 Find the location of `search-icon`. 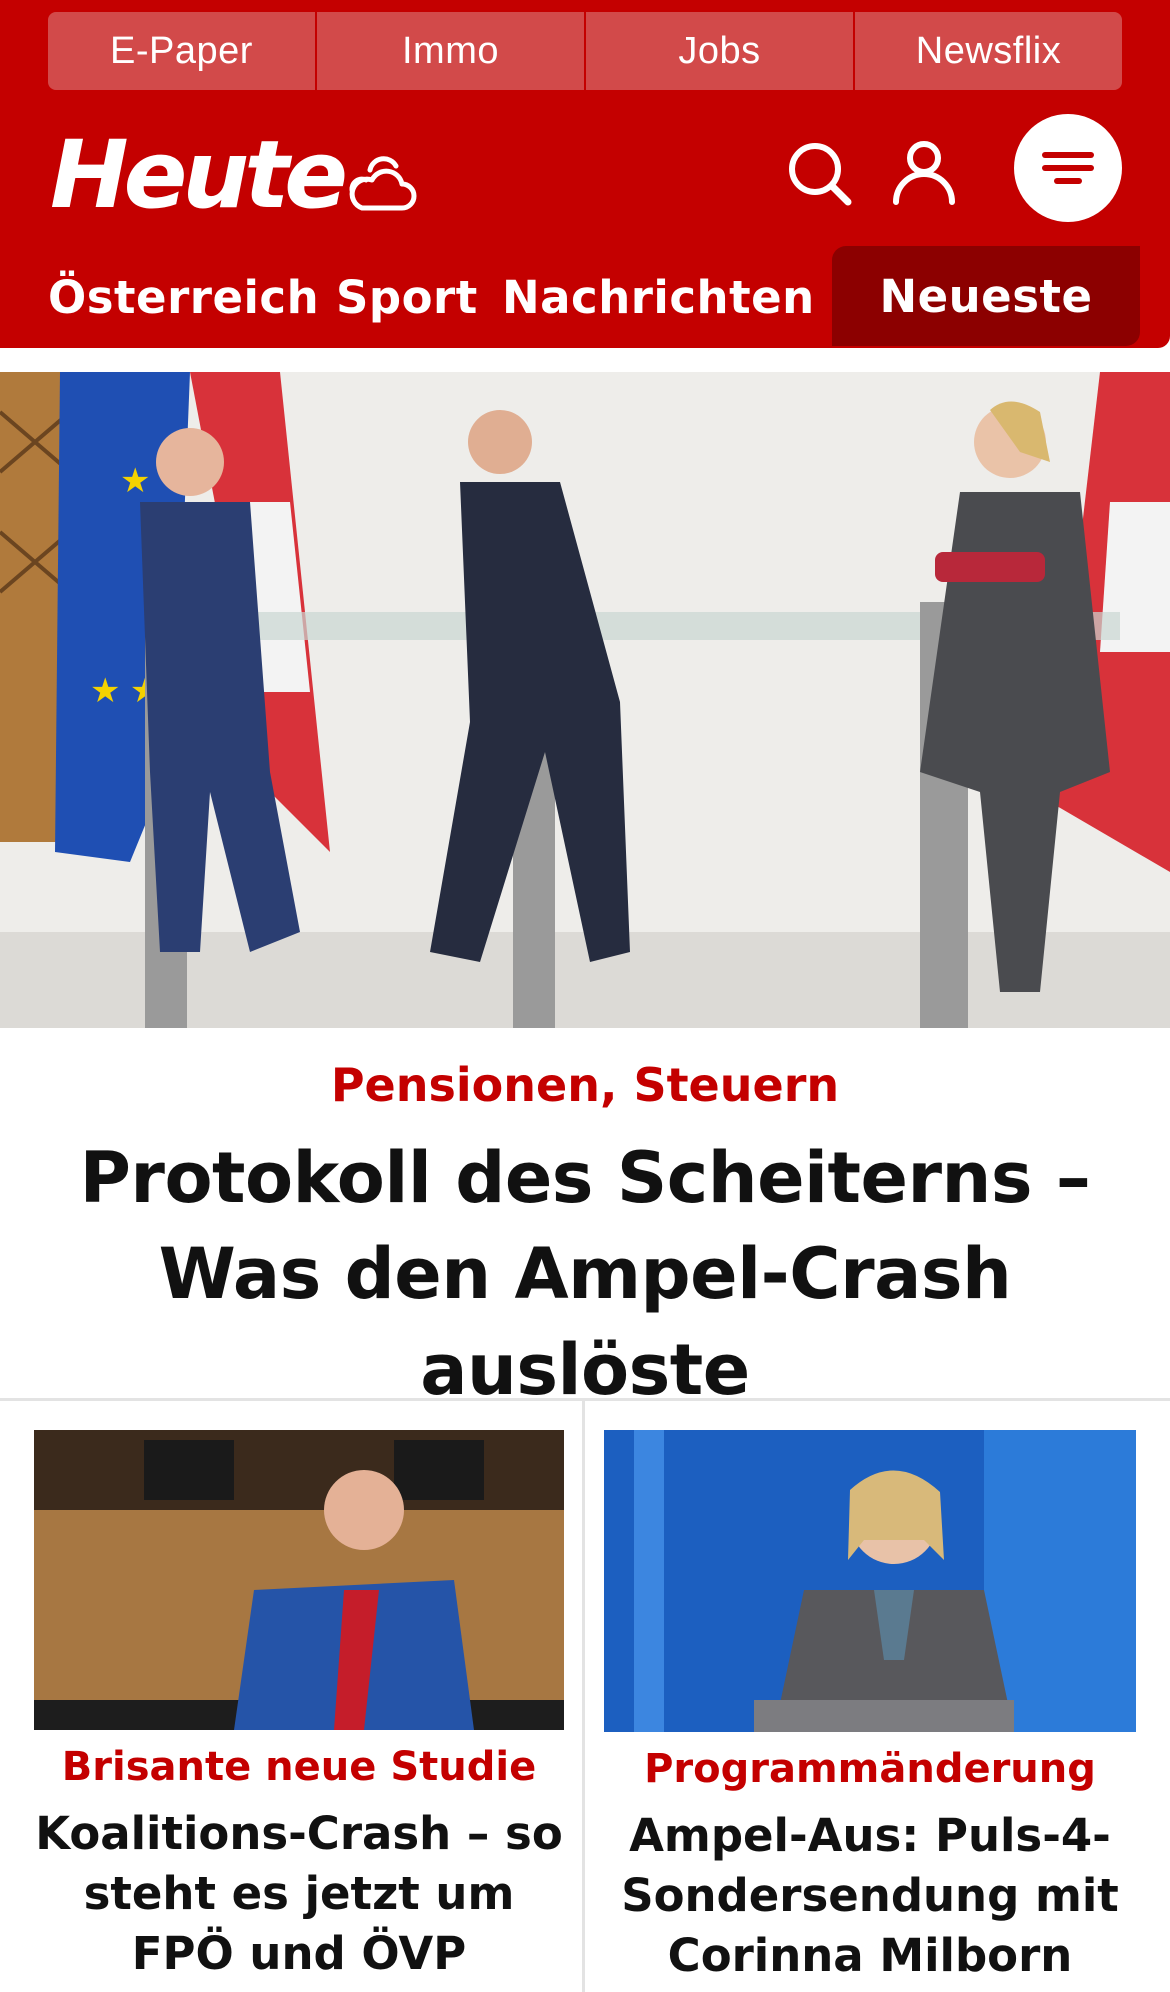

search-icon is located at coordinates (820, 174).